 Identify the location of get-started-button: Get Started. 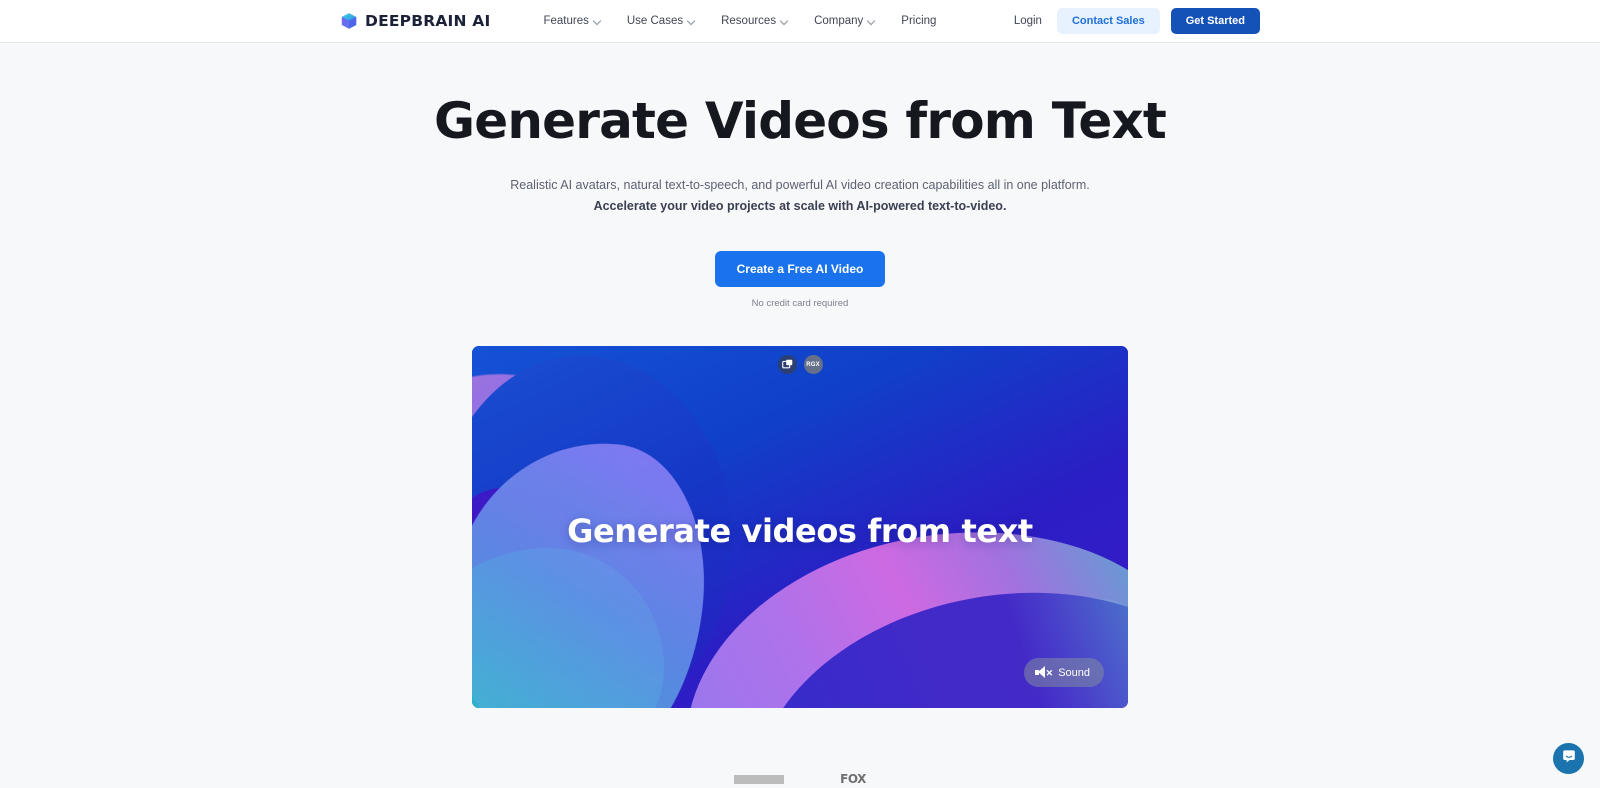
(1215, 21).